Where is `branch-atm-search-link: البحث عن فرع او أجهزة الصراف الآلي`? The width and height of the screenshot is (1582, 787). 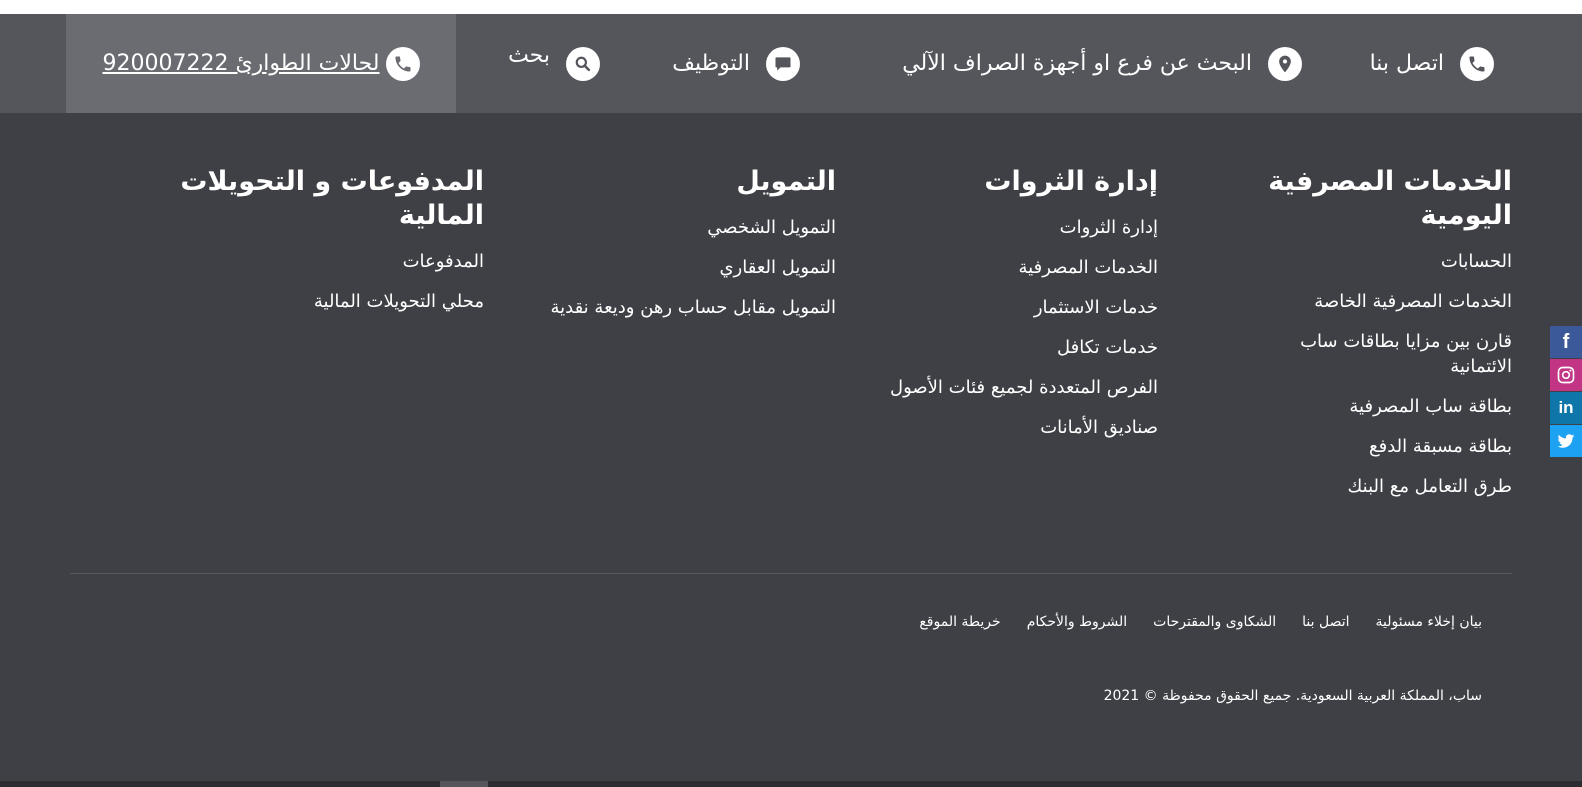 branch-atm-search-link: البحث عن فرع او أجهزة الصراف الآلي is located at coordinates (1102, 63).